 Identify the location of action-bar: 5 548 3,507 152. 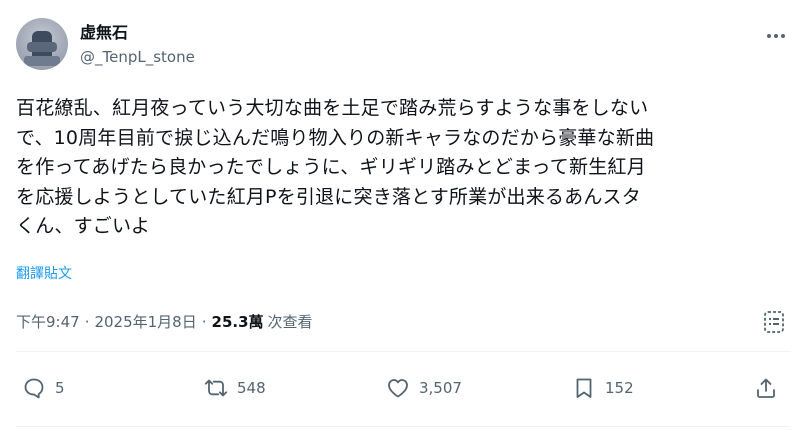
(403, 388).